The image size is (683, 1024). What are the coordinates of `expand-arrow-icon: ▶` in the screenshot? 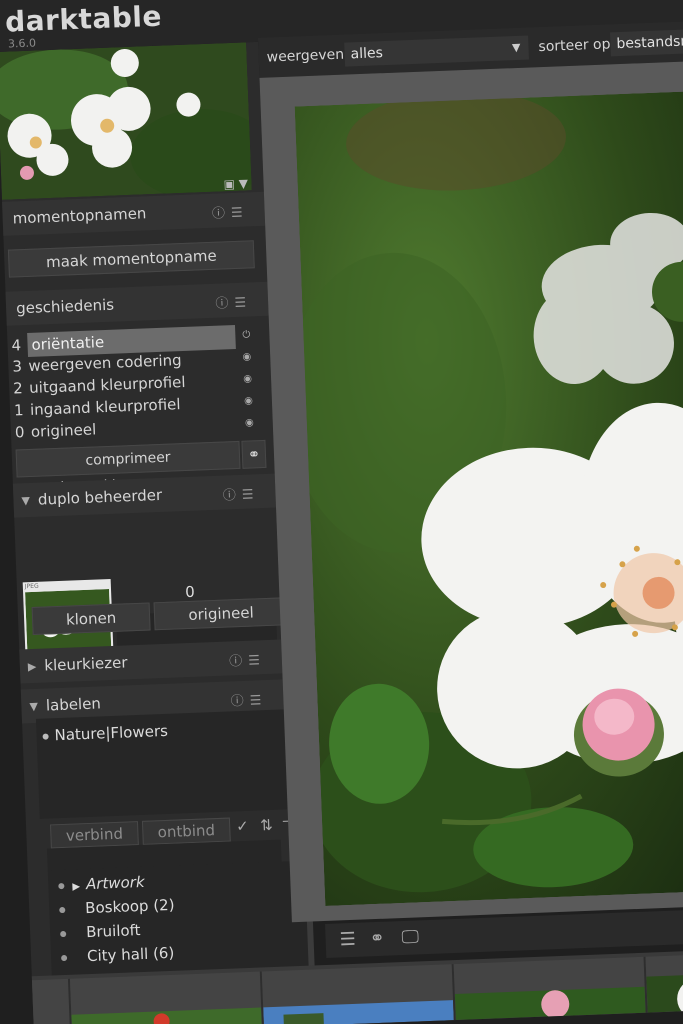 It's located at (76, 887).